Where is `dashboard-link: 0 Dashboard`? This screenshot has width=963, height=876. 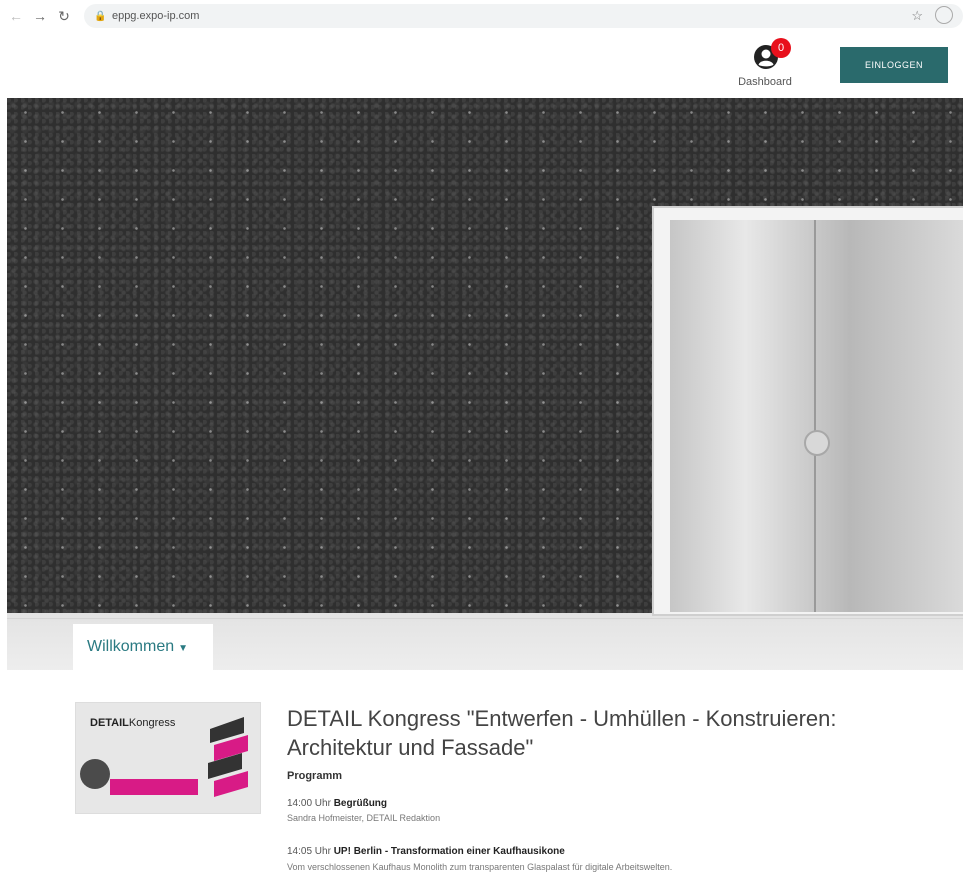 dashboard-link: 0 Dashboard is located at coordinates (765, 65).